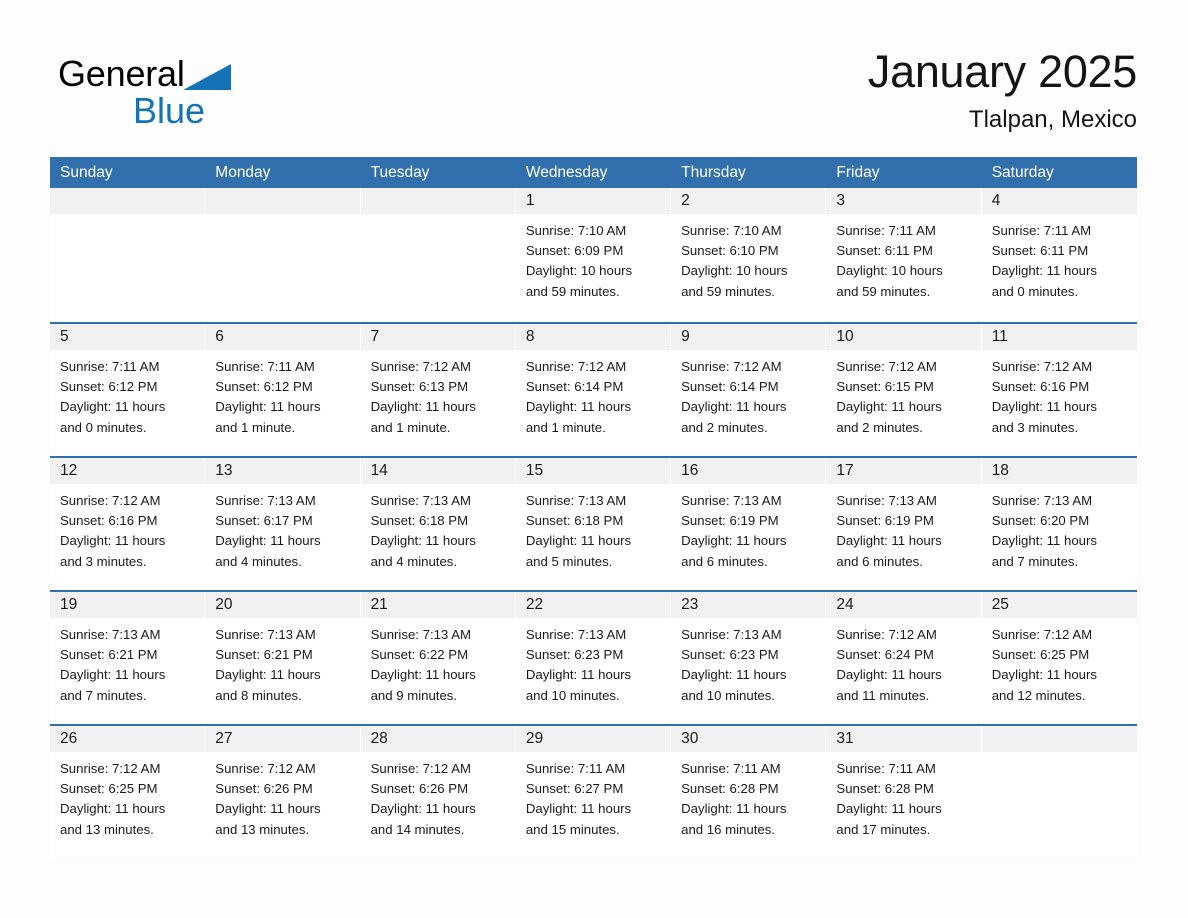 The image size is (1188, 918). What do you see at coordinates (884, 251) in the screenshot?
I see `sunset-text: Sunset: 6:11 PM` at bounding box center [884, 251].